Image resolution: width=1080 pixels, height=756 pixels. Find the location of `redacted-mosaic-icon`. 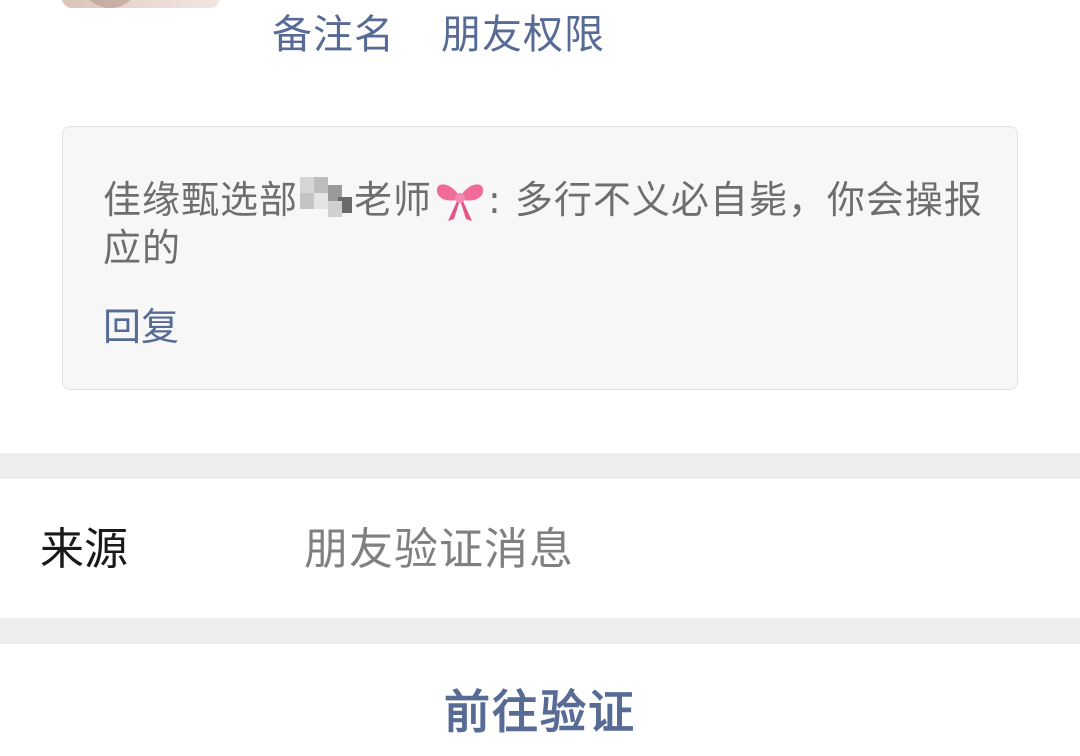

redacted-mosaic-icon is located at coordinates (326, 198).